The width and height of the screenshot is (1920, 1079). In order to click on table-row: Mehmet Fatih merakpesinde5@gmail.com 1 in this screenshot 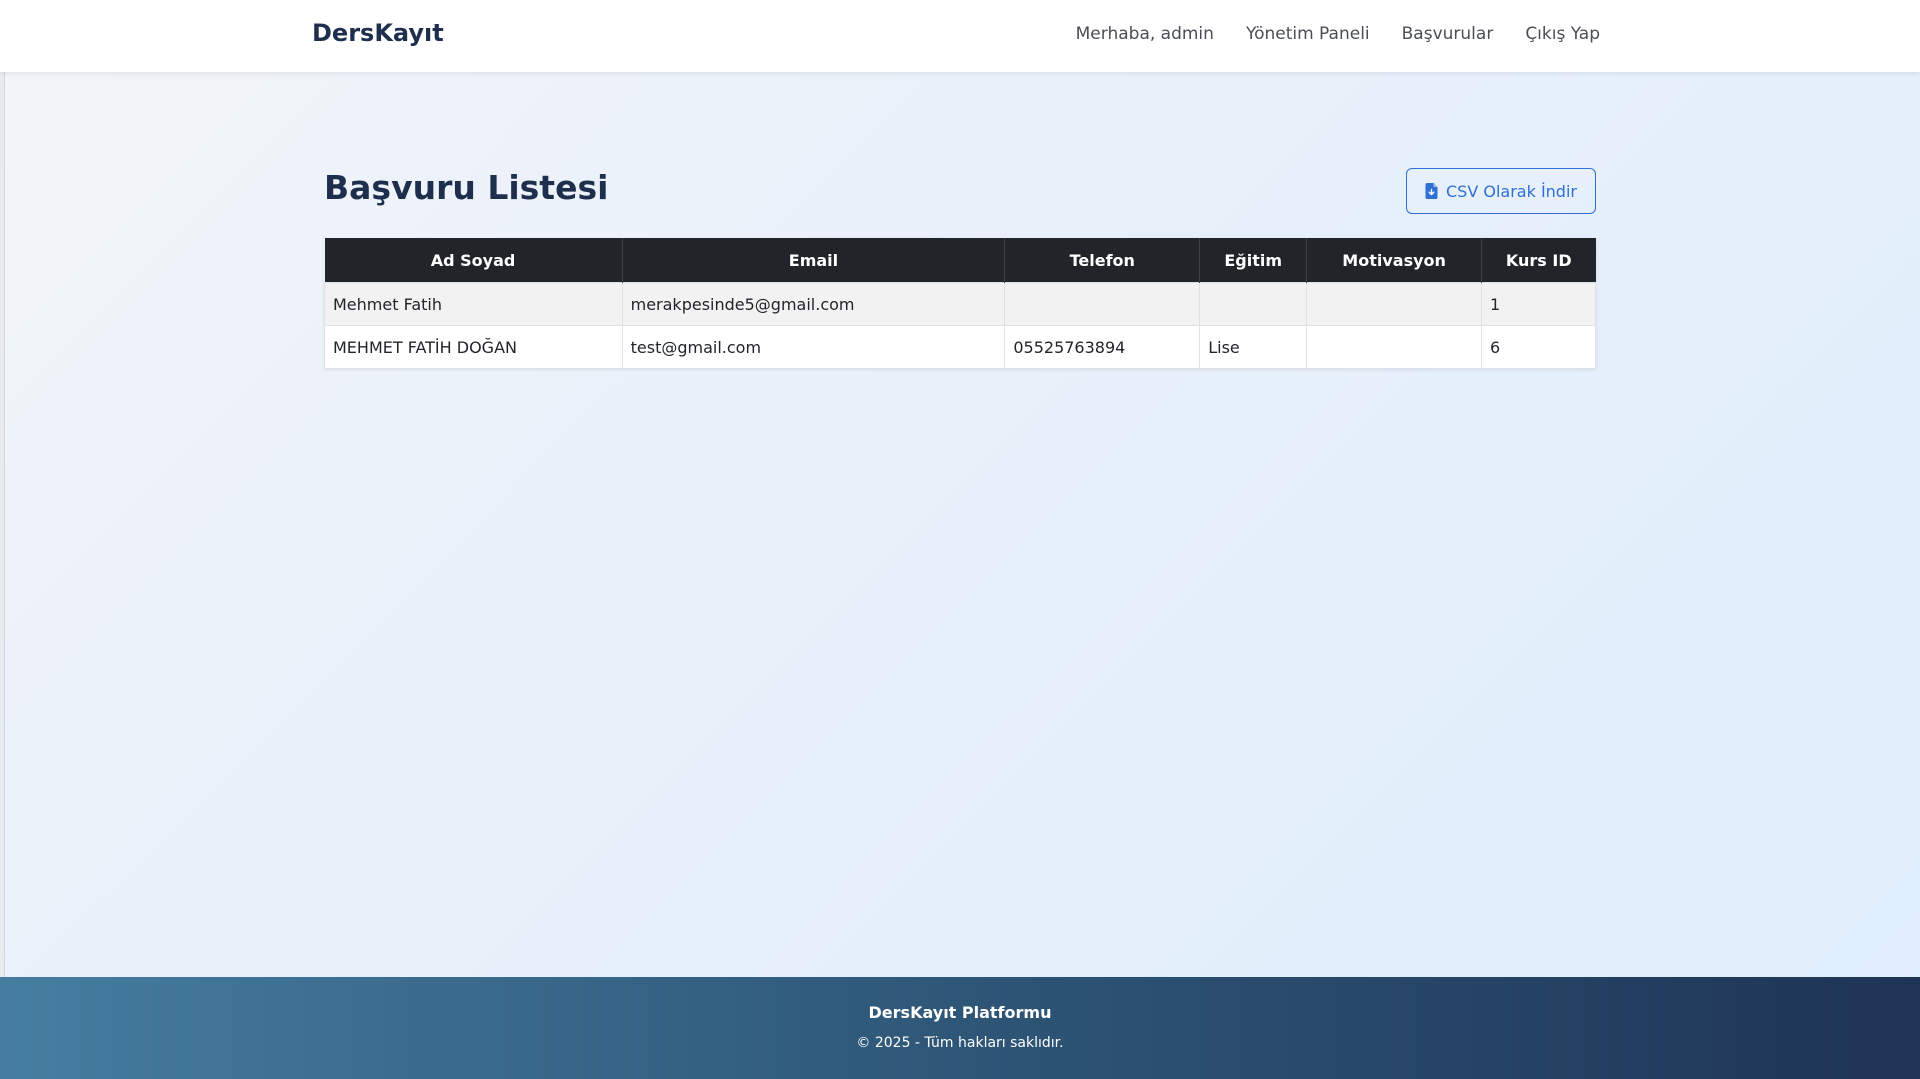, I will do `click(960, 304)`.